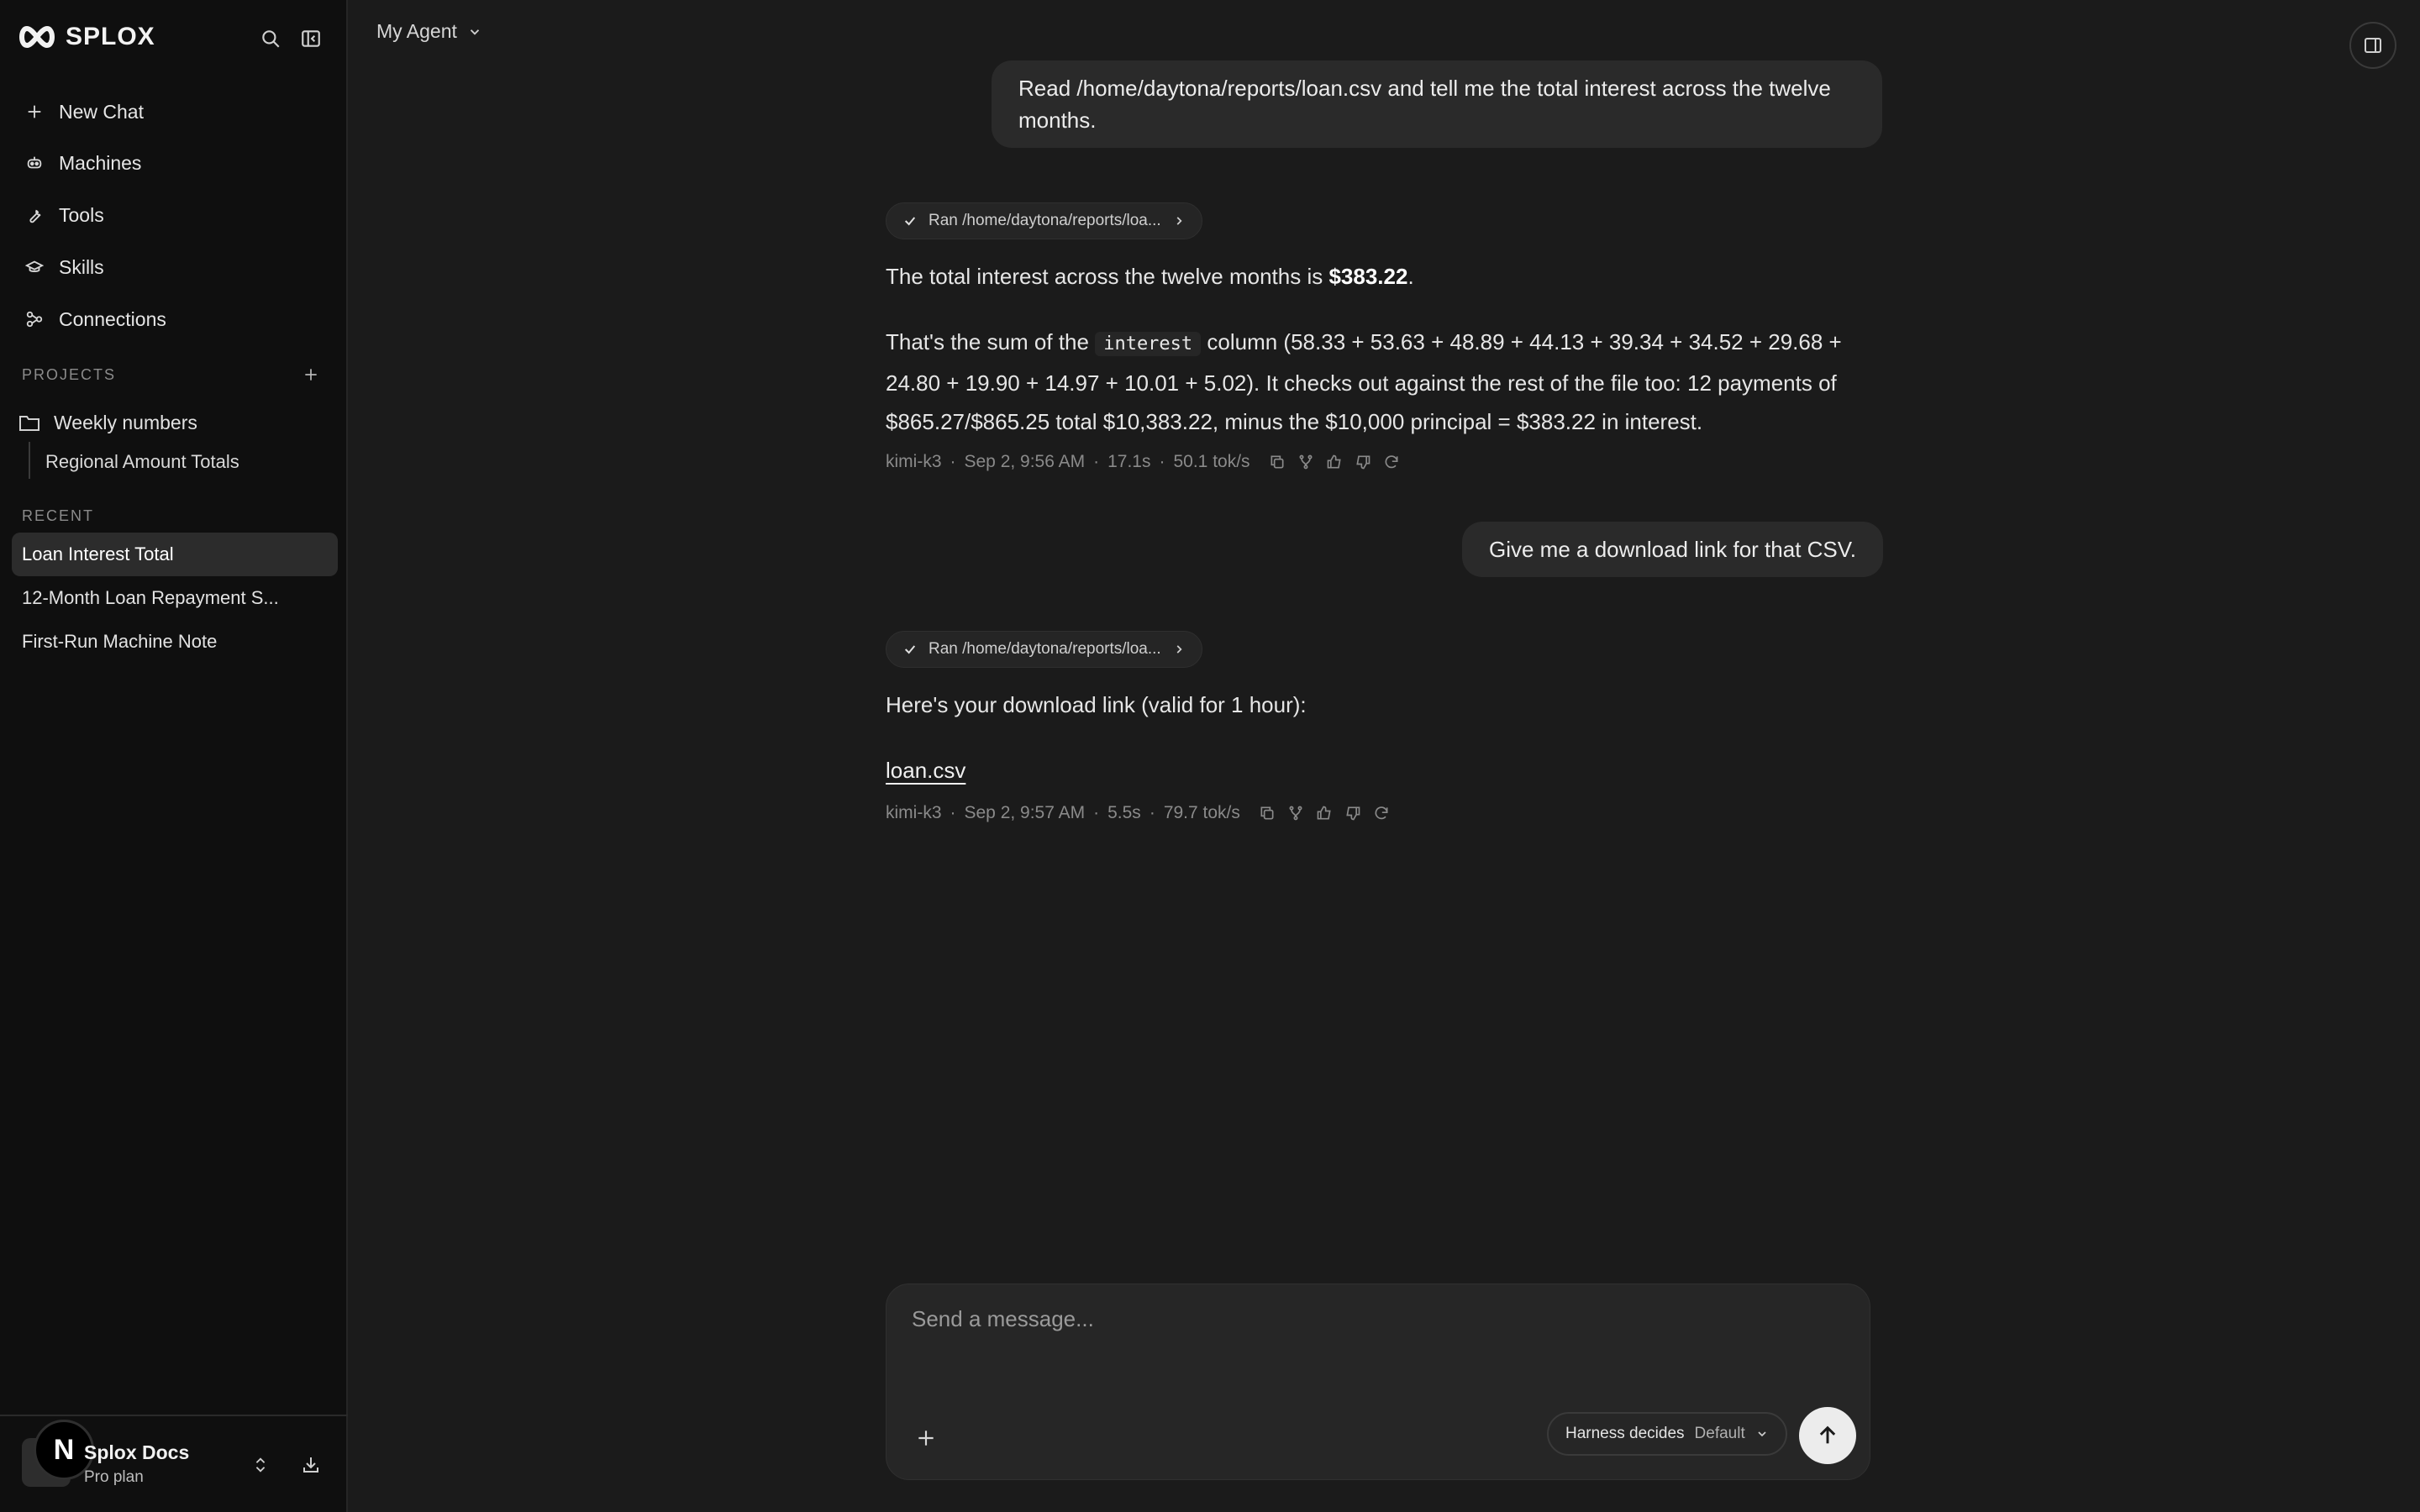 This screenshot has width=2420, height=1512. What do you see at coordinates (34, 319) in the screenshot?
I see `connections-icon` at bounding box center [34, 319].